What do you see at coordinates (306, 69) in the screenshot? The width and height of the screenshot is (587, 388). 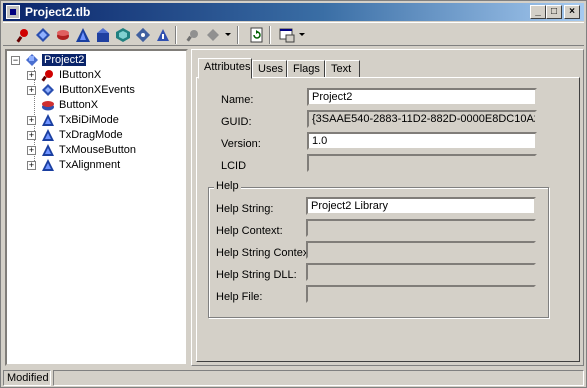 I see `tab-flags: Flags` at bounding box center [306, 69].